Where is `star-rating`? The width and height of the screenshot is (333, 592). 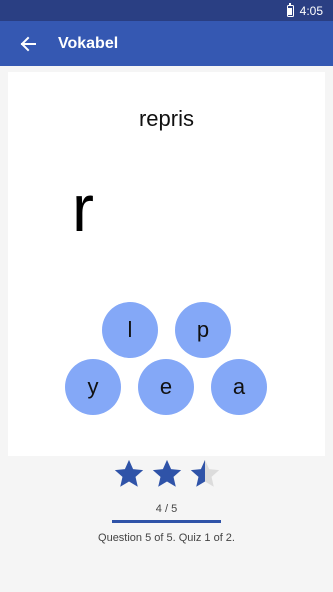 star-rating is located at coordinates (166, 474).